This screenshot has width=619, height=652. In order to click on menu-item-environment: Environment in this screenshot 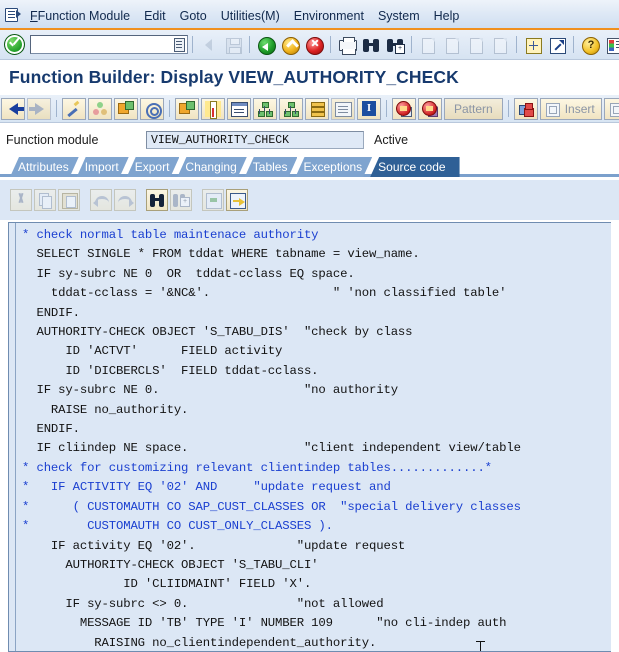, I will do `click(329, 16)`.